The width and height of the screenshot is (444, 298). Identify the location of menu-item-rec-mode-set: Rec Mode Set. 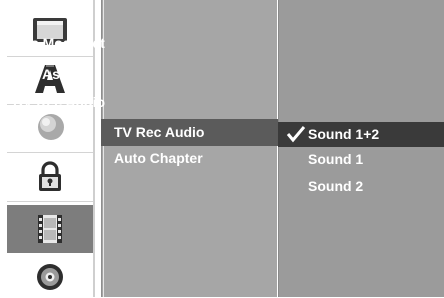
(59, 43).